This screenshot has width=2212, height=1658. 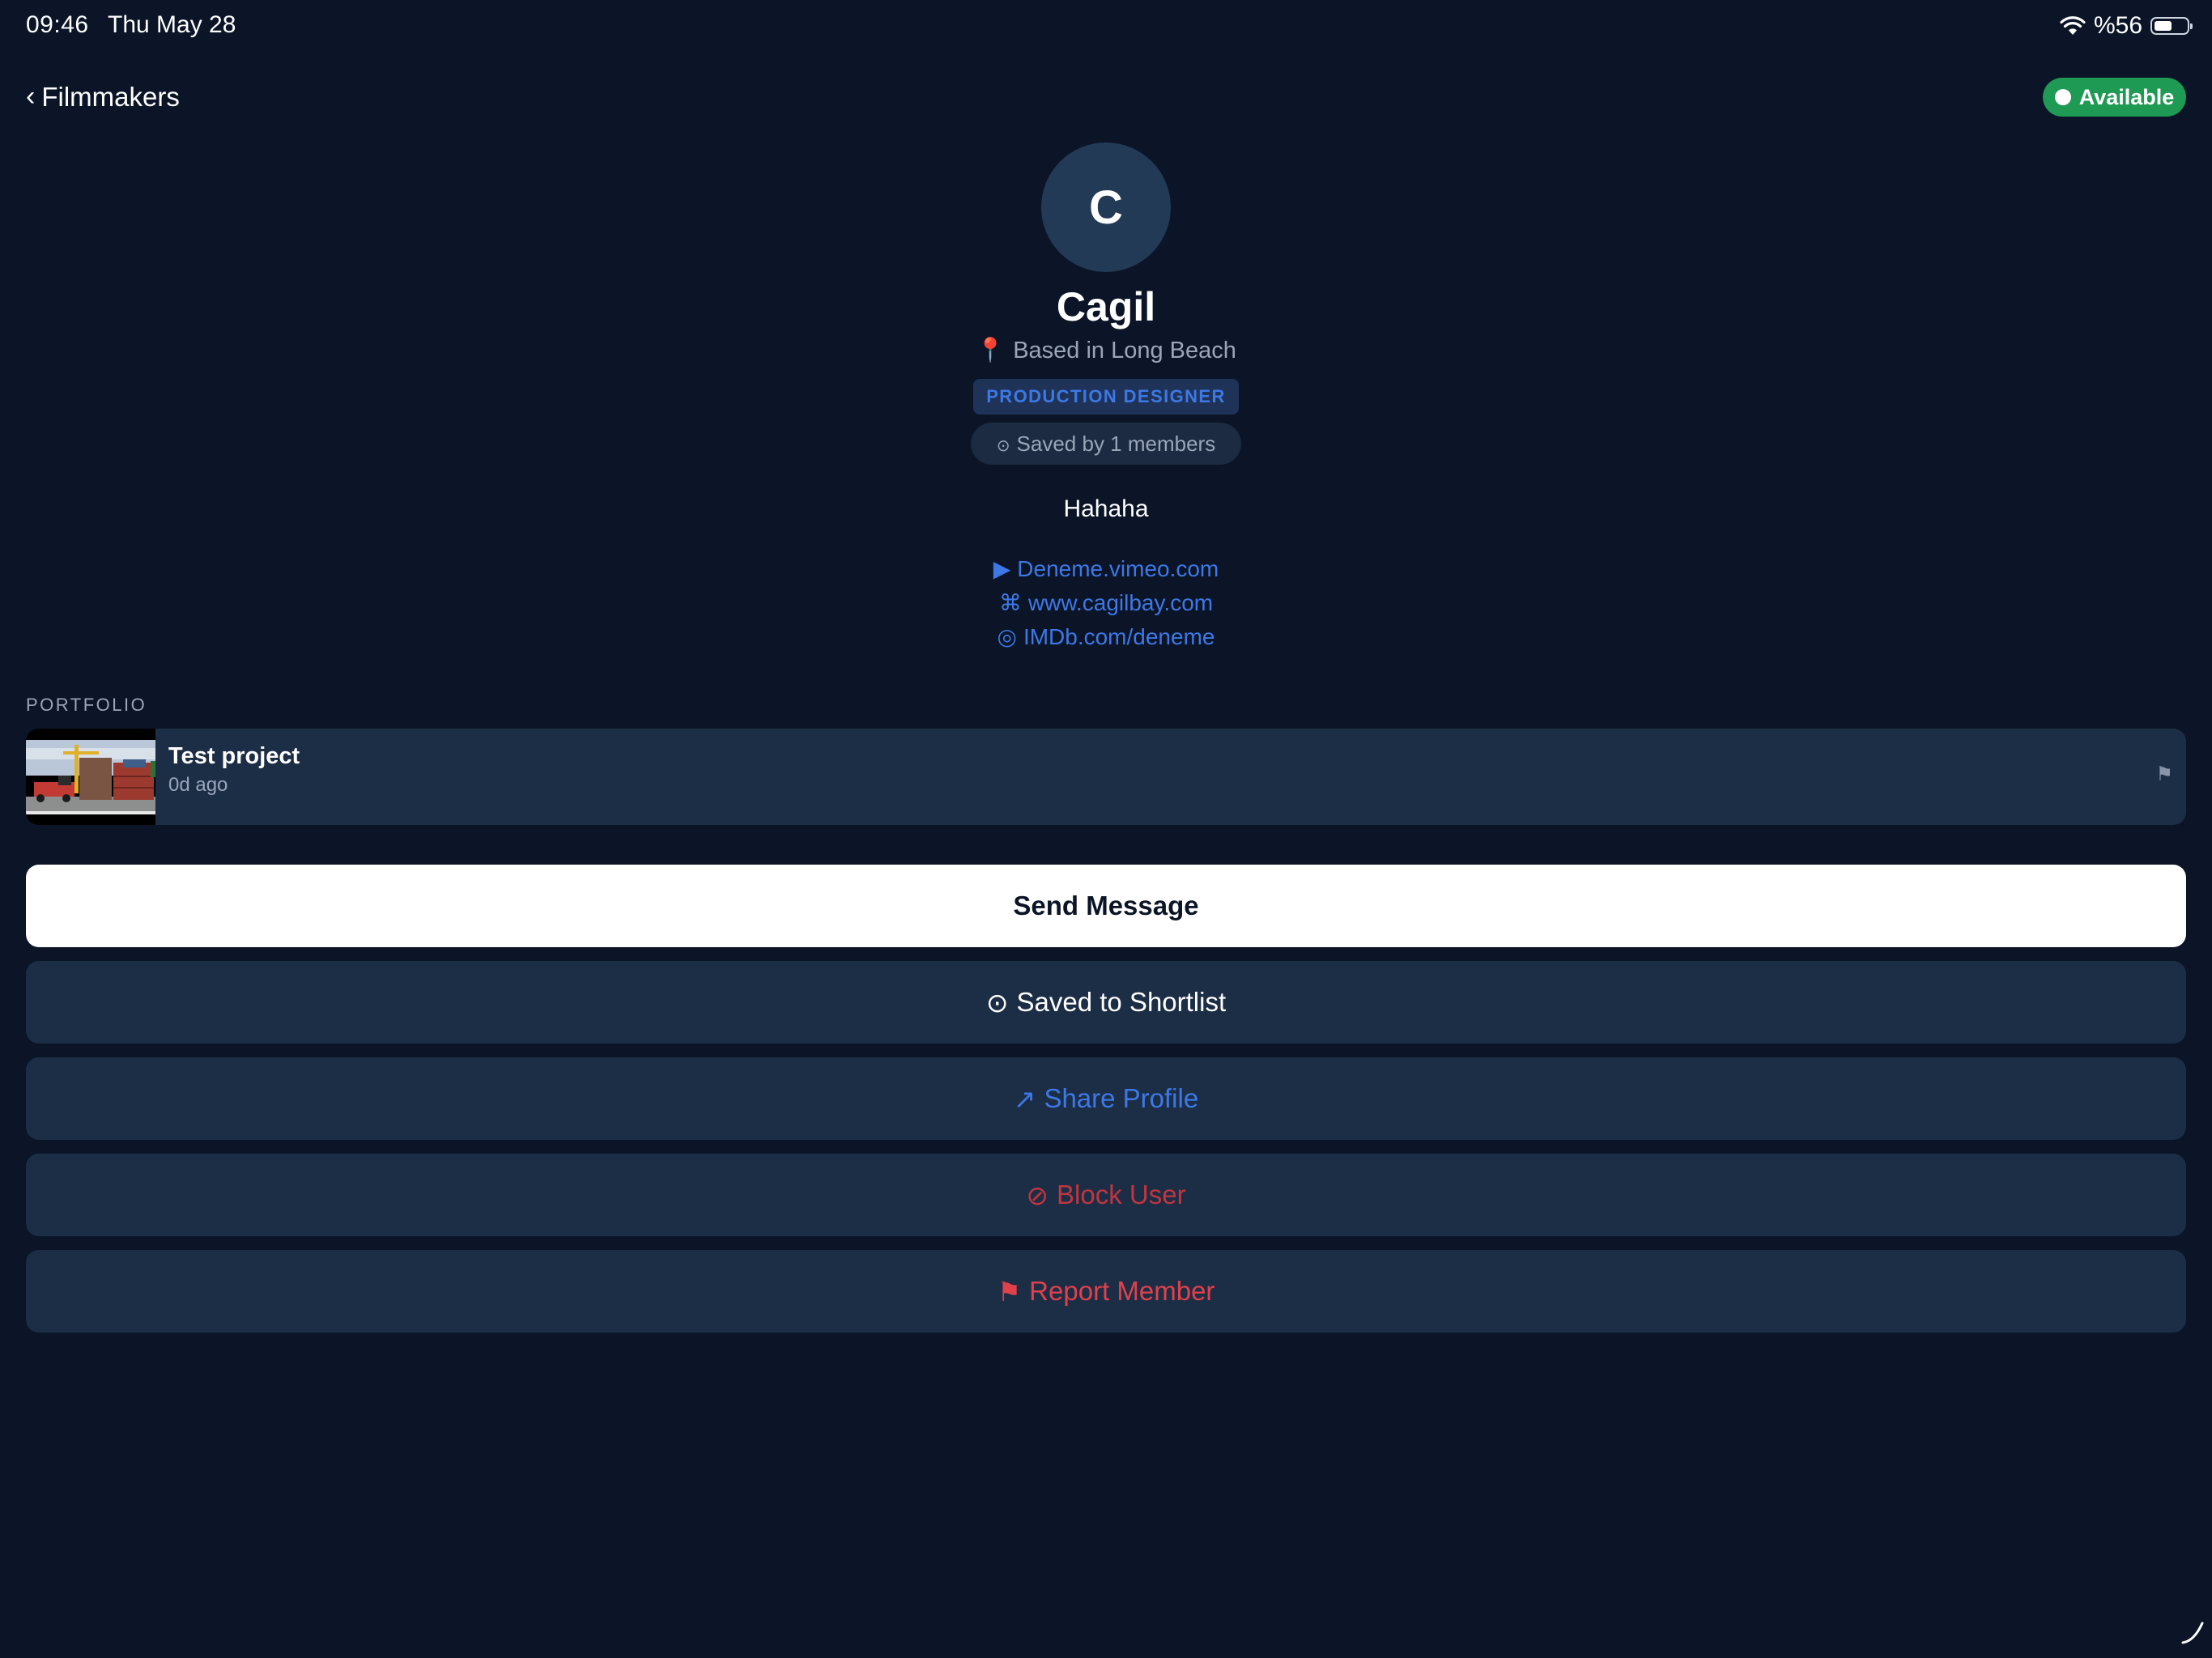 I want to click on battery-fill, so click(x=2164, y=26).